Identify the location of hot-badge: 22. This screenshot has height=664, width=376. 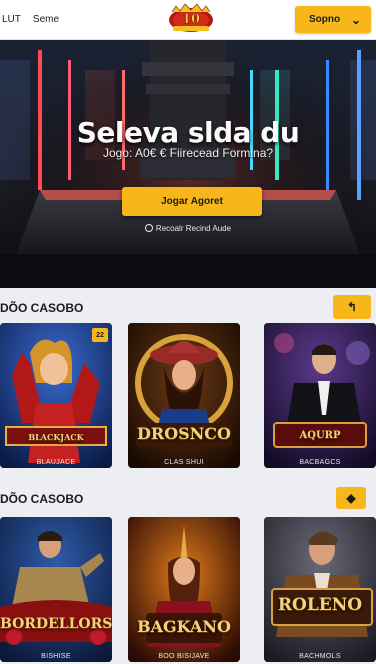
(100, 335).